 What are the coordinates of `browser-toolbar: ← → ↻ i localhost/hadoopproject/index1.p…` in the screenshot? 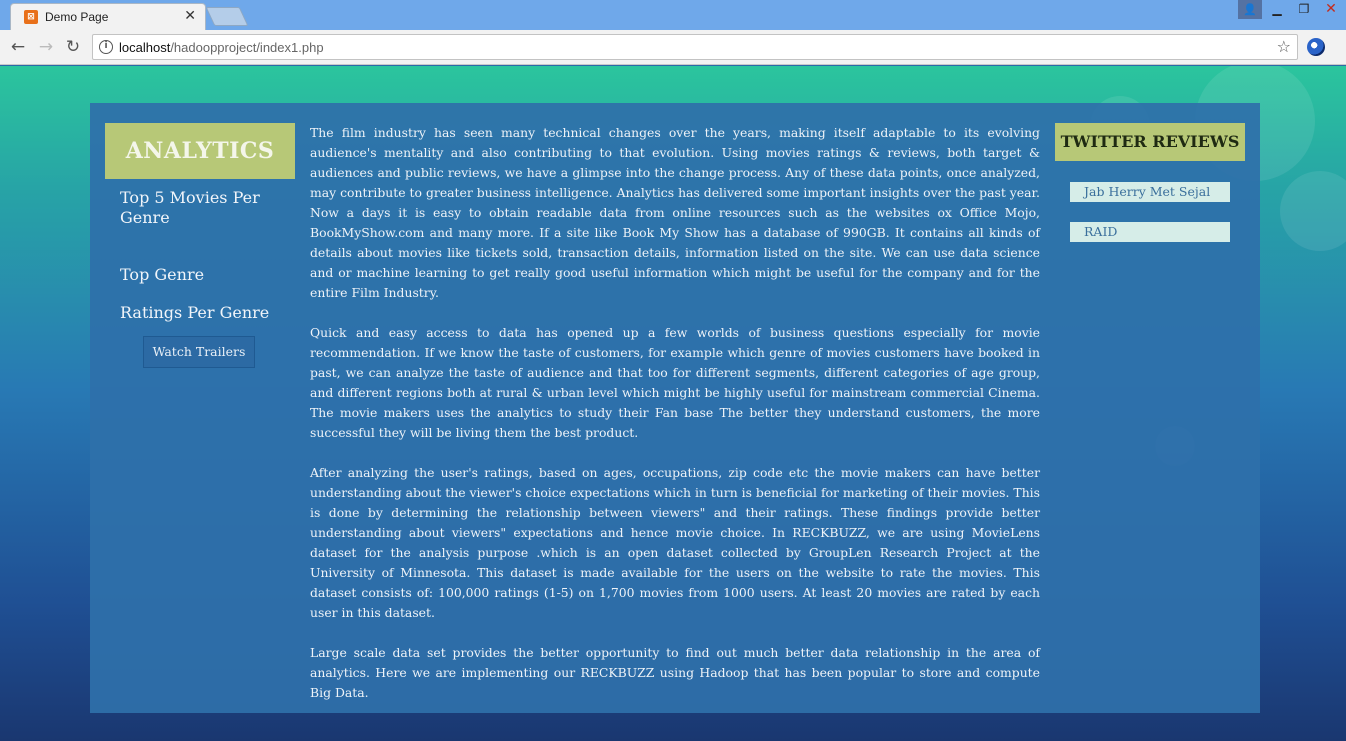 It's located at (673, 47).